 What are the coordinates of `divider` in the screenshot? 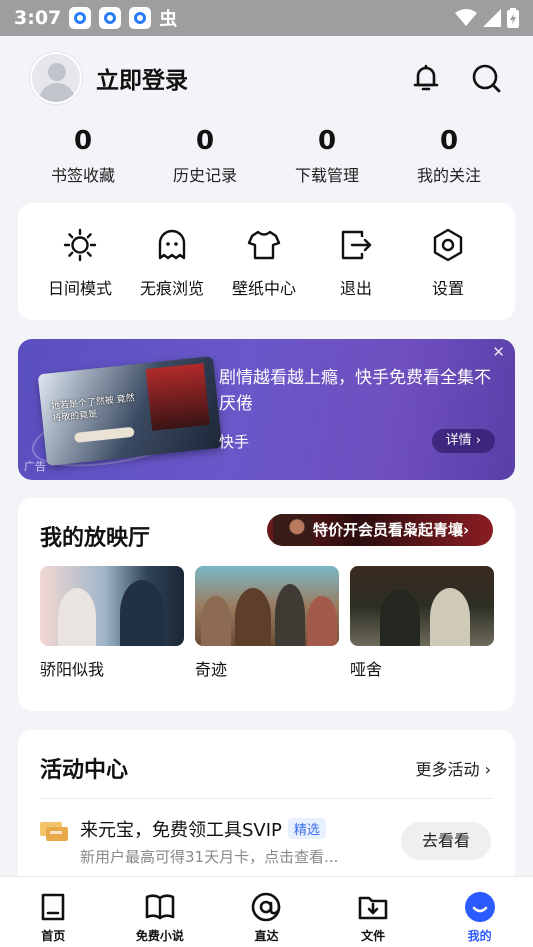 It's located at (266, 798).